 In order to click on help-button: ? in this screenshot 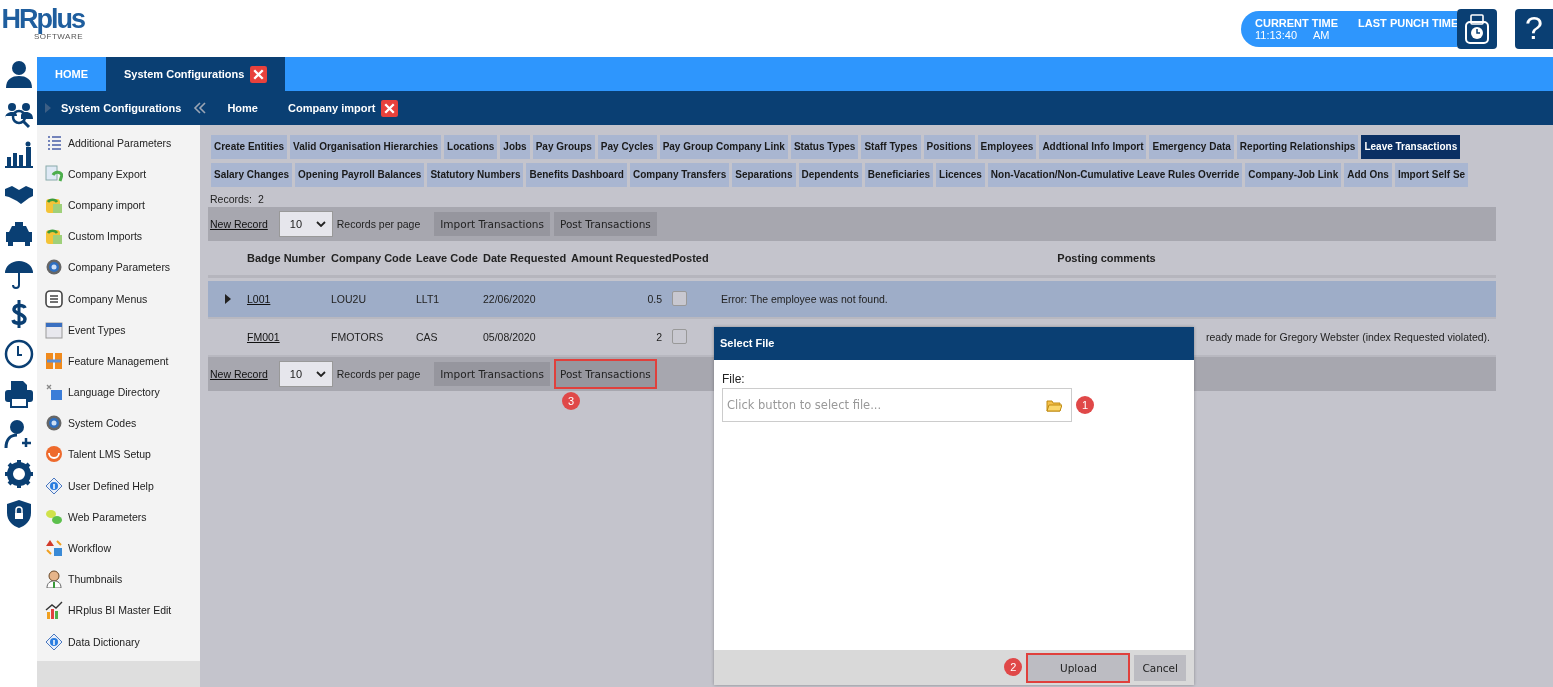, I will do `click(1534, 28)`.